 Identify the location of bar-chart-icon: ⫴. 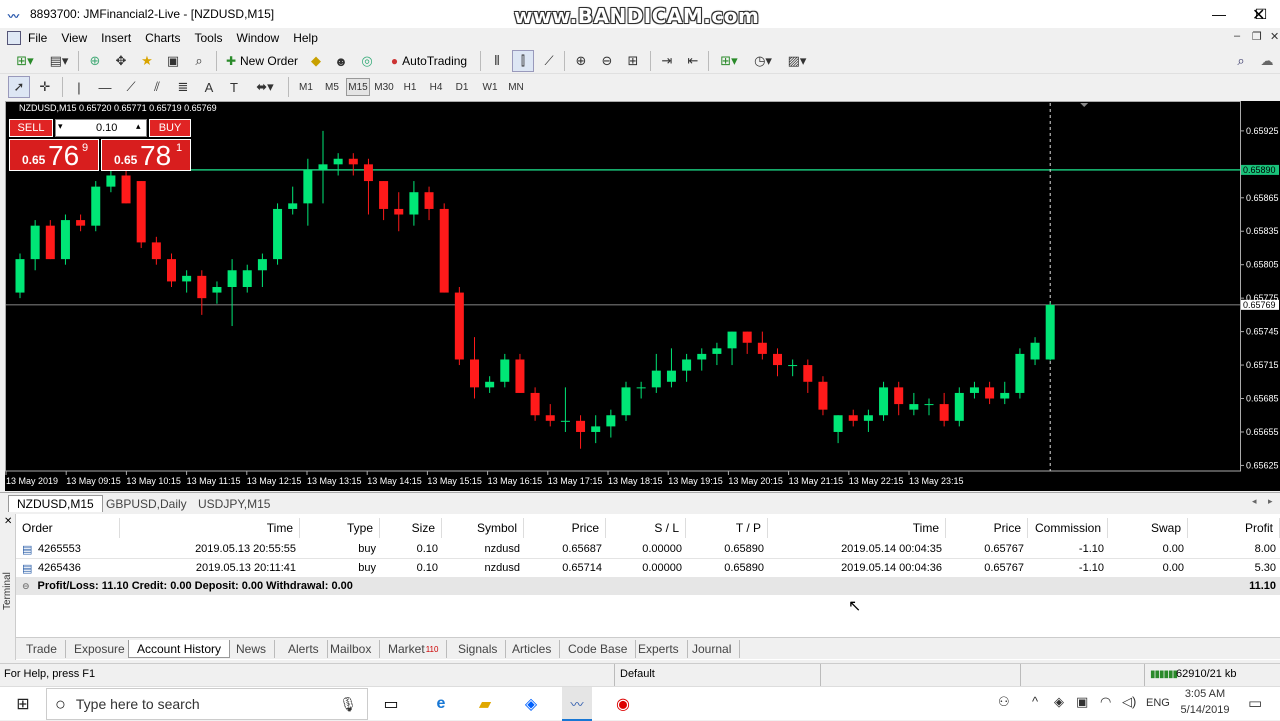
(497, 61).